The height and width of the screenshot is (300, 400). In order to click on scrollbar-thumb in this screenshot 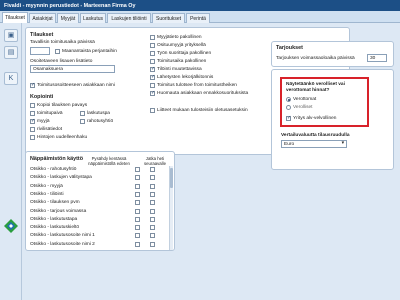, I will do `click(171, 178)`.